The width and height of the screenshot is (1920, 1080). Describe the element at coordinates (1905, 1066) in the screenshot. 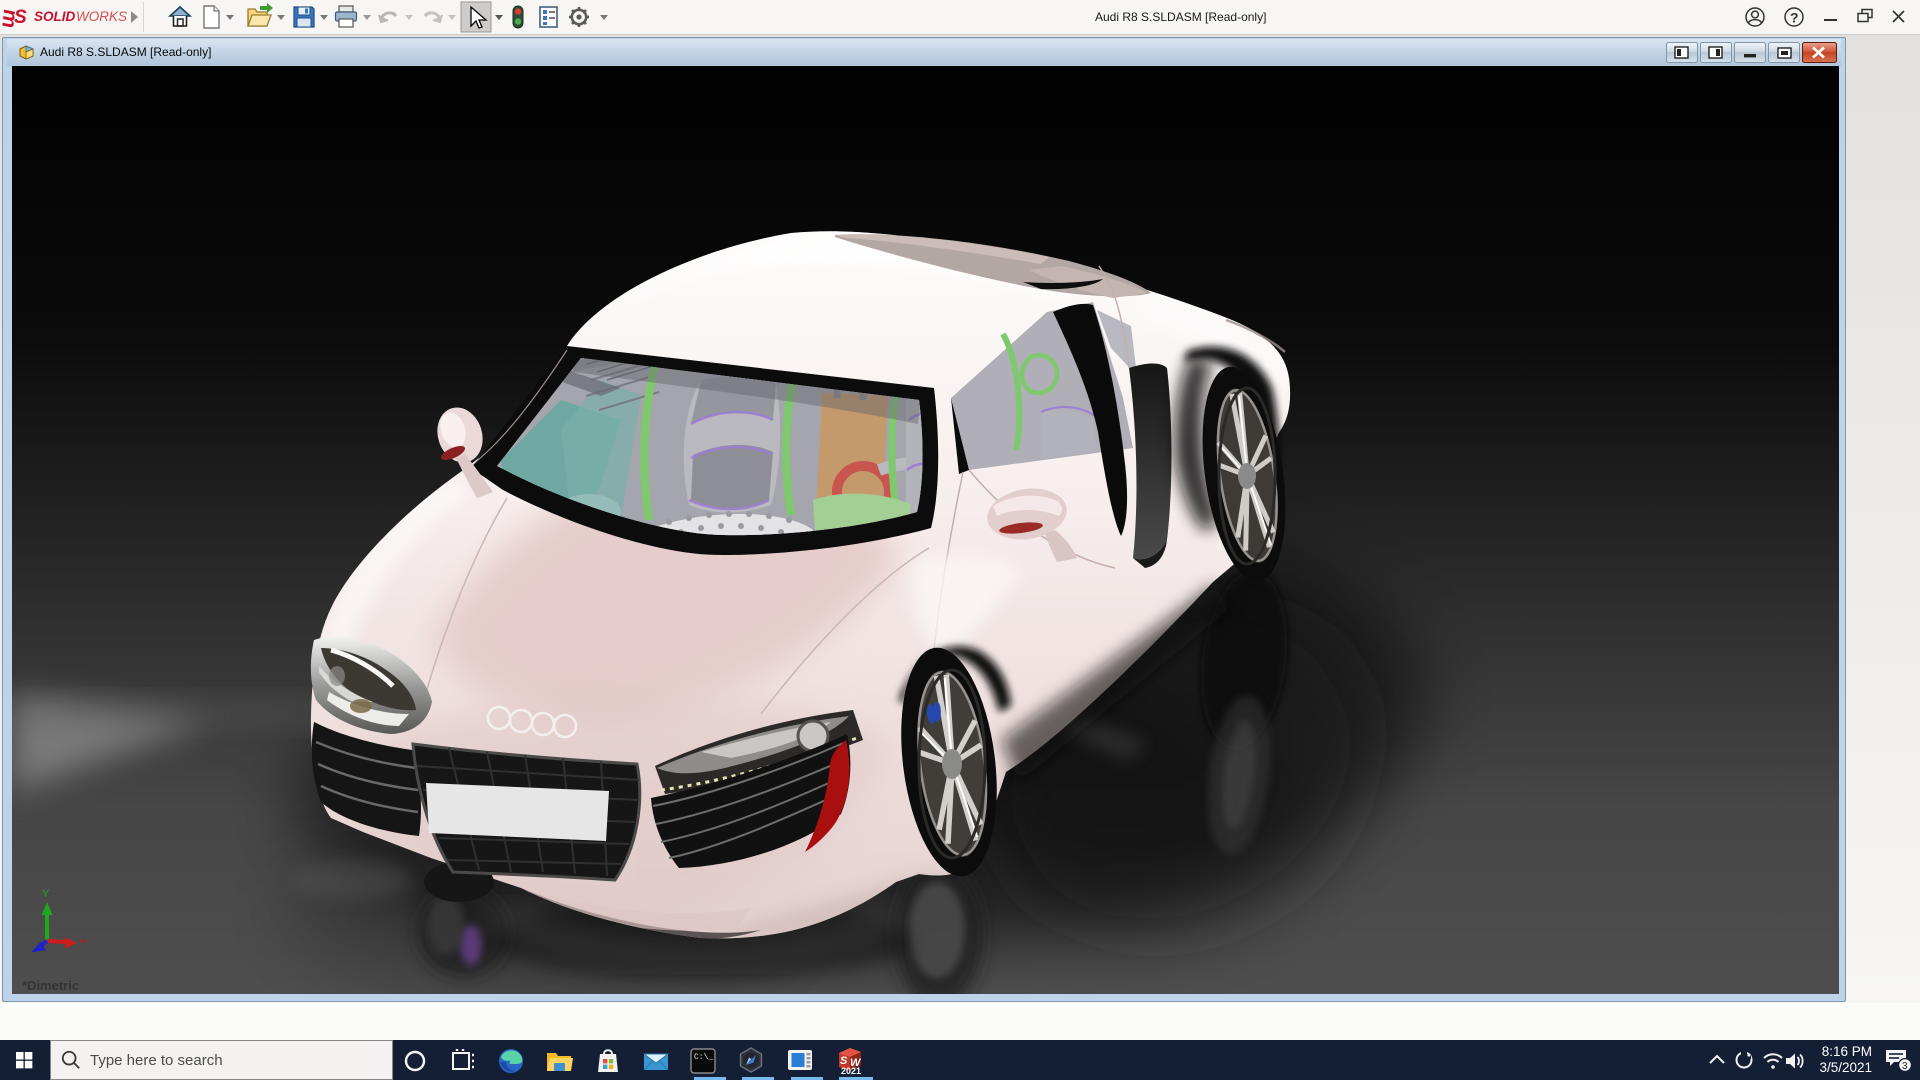

I see `svg-text: 3` at that location.